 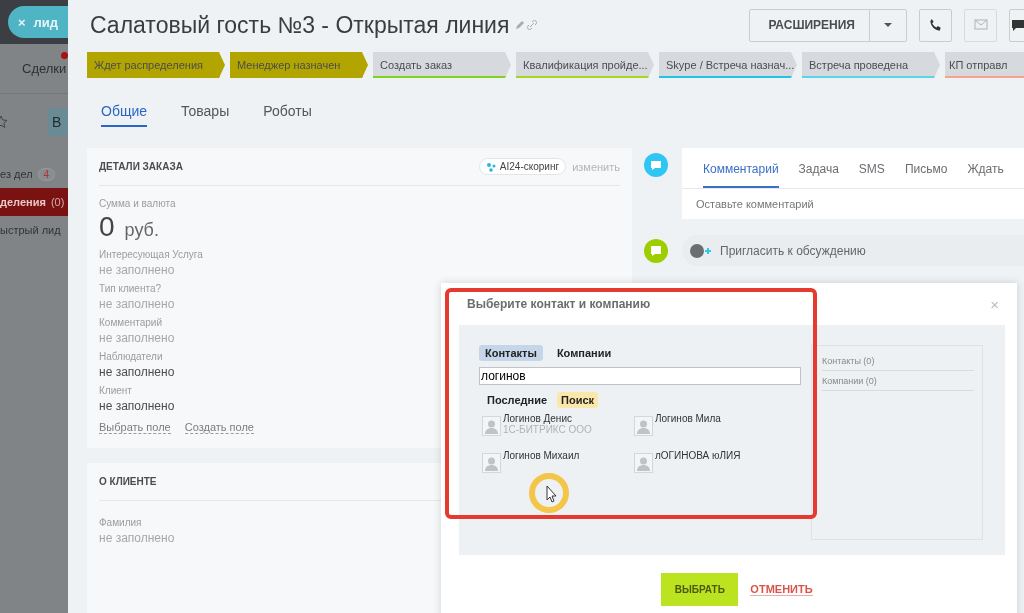 I want to click on invite-text: Пригласить к обсуждению, so click(x=793, y=250).